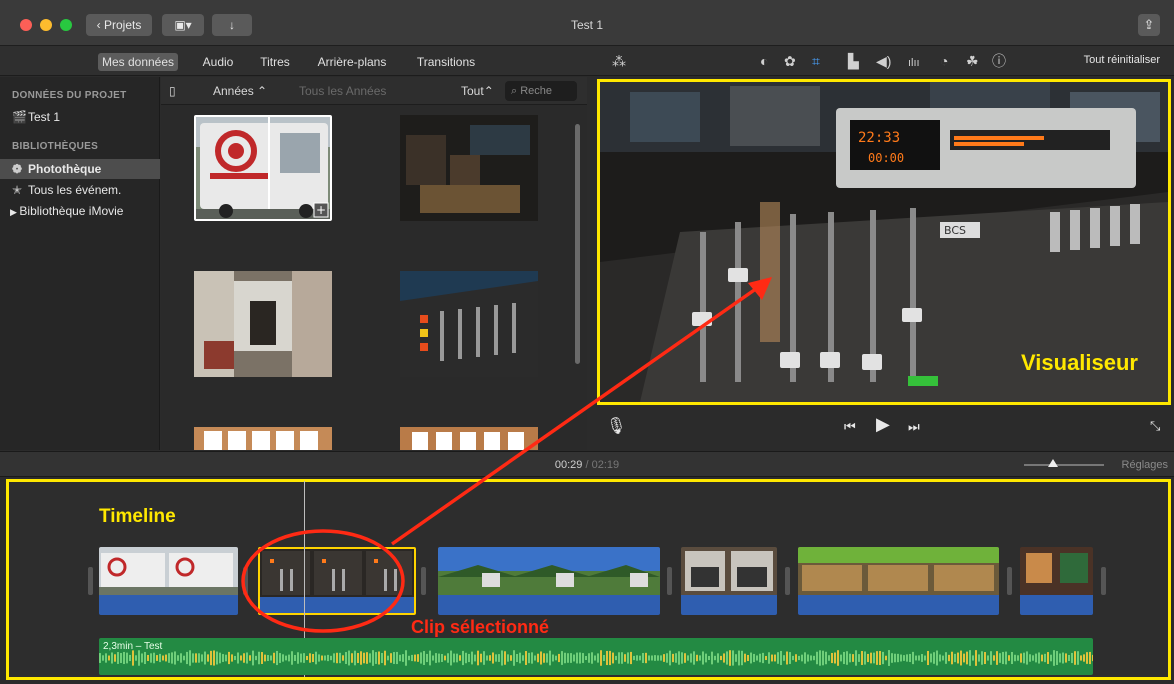 The height and width of the screenshot is (684, 1174). I want to click on info-icon: ⓘ, so click(999, 61).